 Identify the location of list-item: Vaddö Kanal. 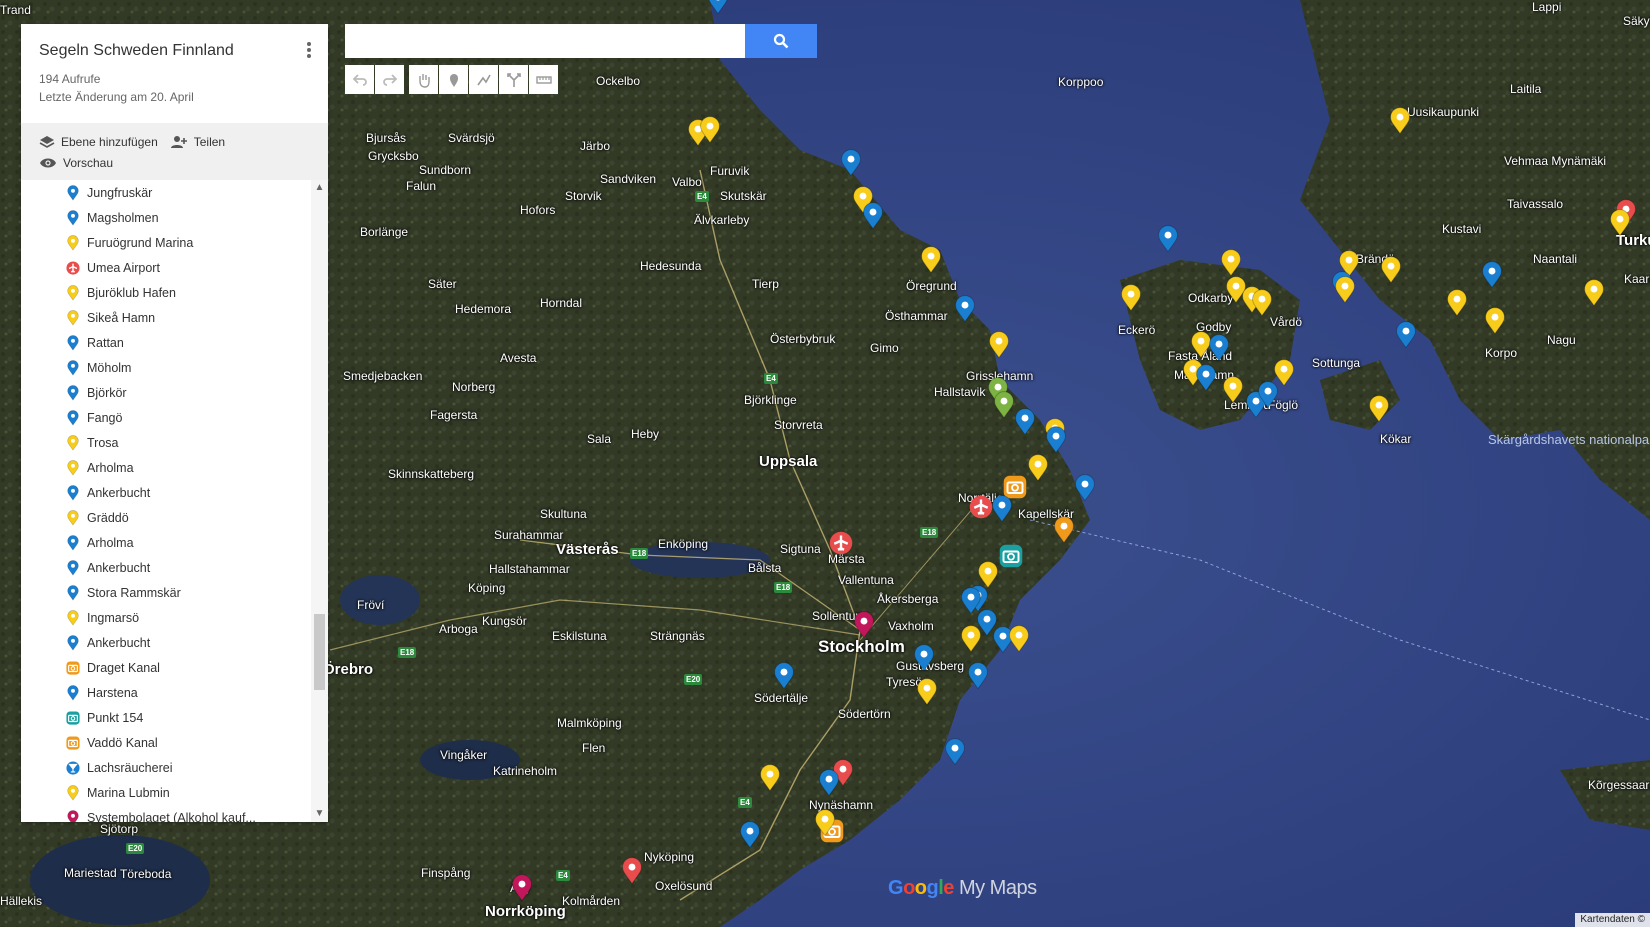
(166, 742).